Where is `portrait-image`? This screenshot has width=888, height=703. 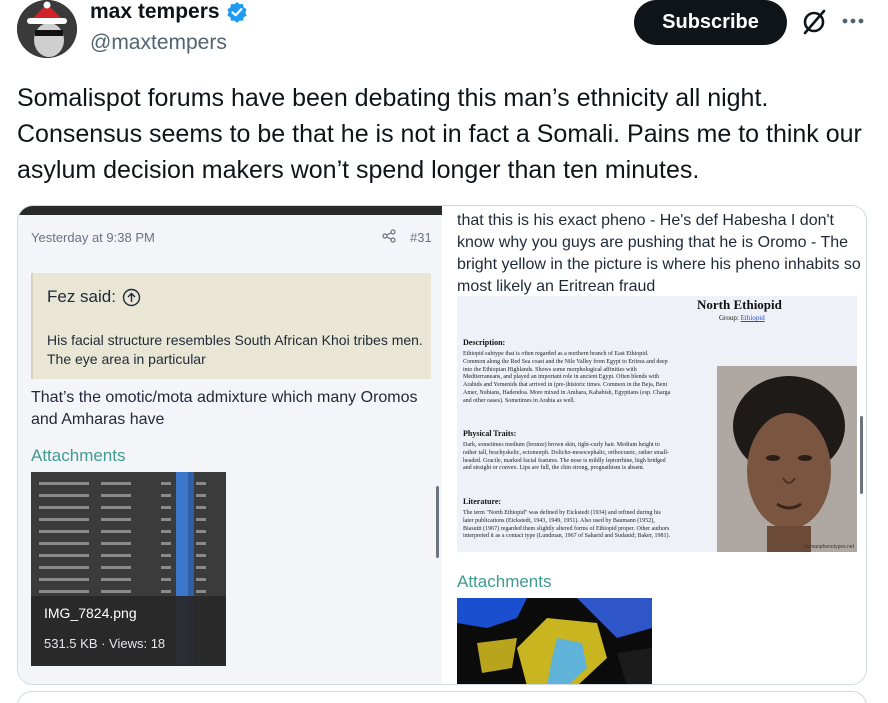 portrait-image is located at coordinates (787, 459).